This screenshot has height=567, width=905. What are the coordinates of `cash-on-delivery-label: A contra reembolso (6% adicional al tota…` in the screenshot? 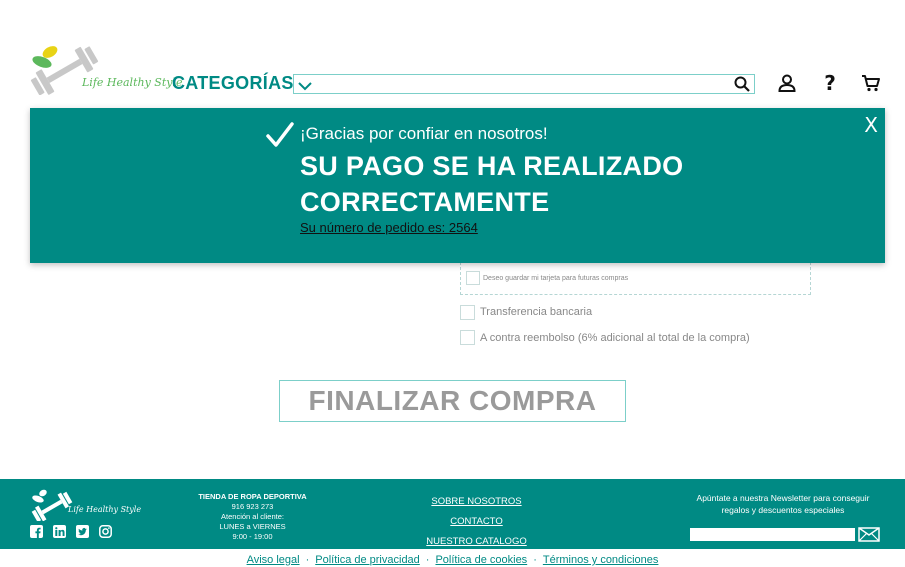 It's located at (615, 338).